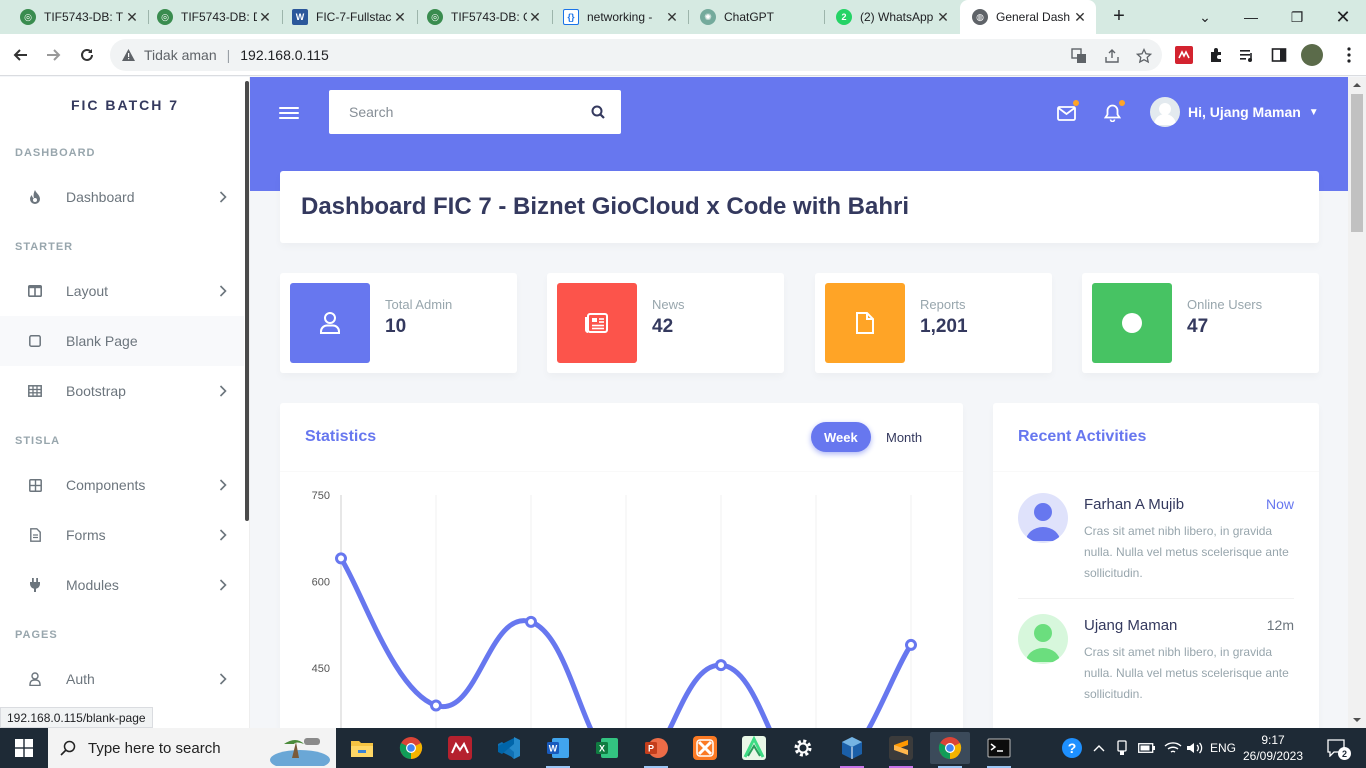  What do you see at coordinates (122, 535) in the screenshot?
I see `sidebar-item-forms: Forms` at bounding box center [122, 535].